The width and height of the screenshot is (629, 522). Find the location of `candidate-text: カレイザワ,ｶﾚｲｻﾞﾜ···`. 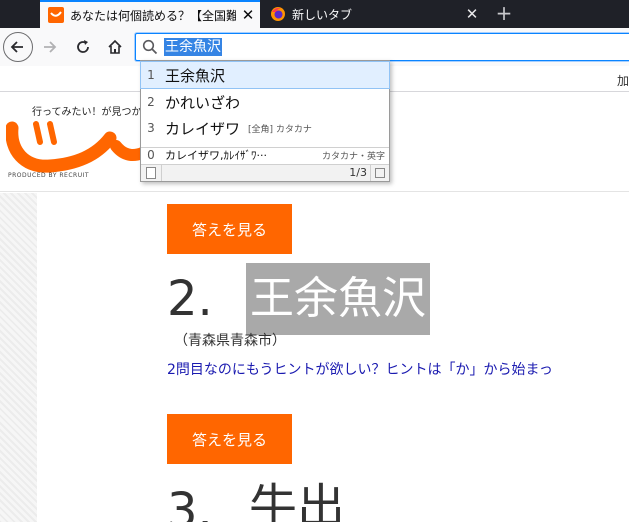

candidate-text: カレイザワ,ｶﾚｲｻﾞﾜ··· is located at coordinates (216, 155).